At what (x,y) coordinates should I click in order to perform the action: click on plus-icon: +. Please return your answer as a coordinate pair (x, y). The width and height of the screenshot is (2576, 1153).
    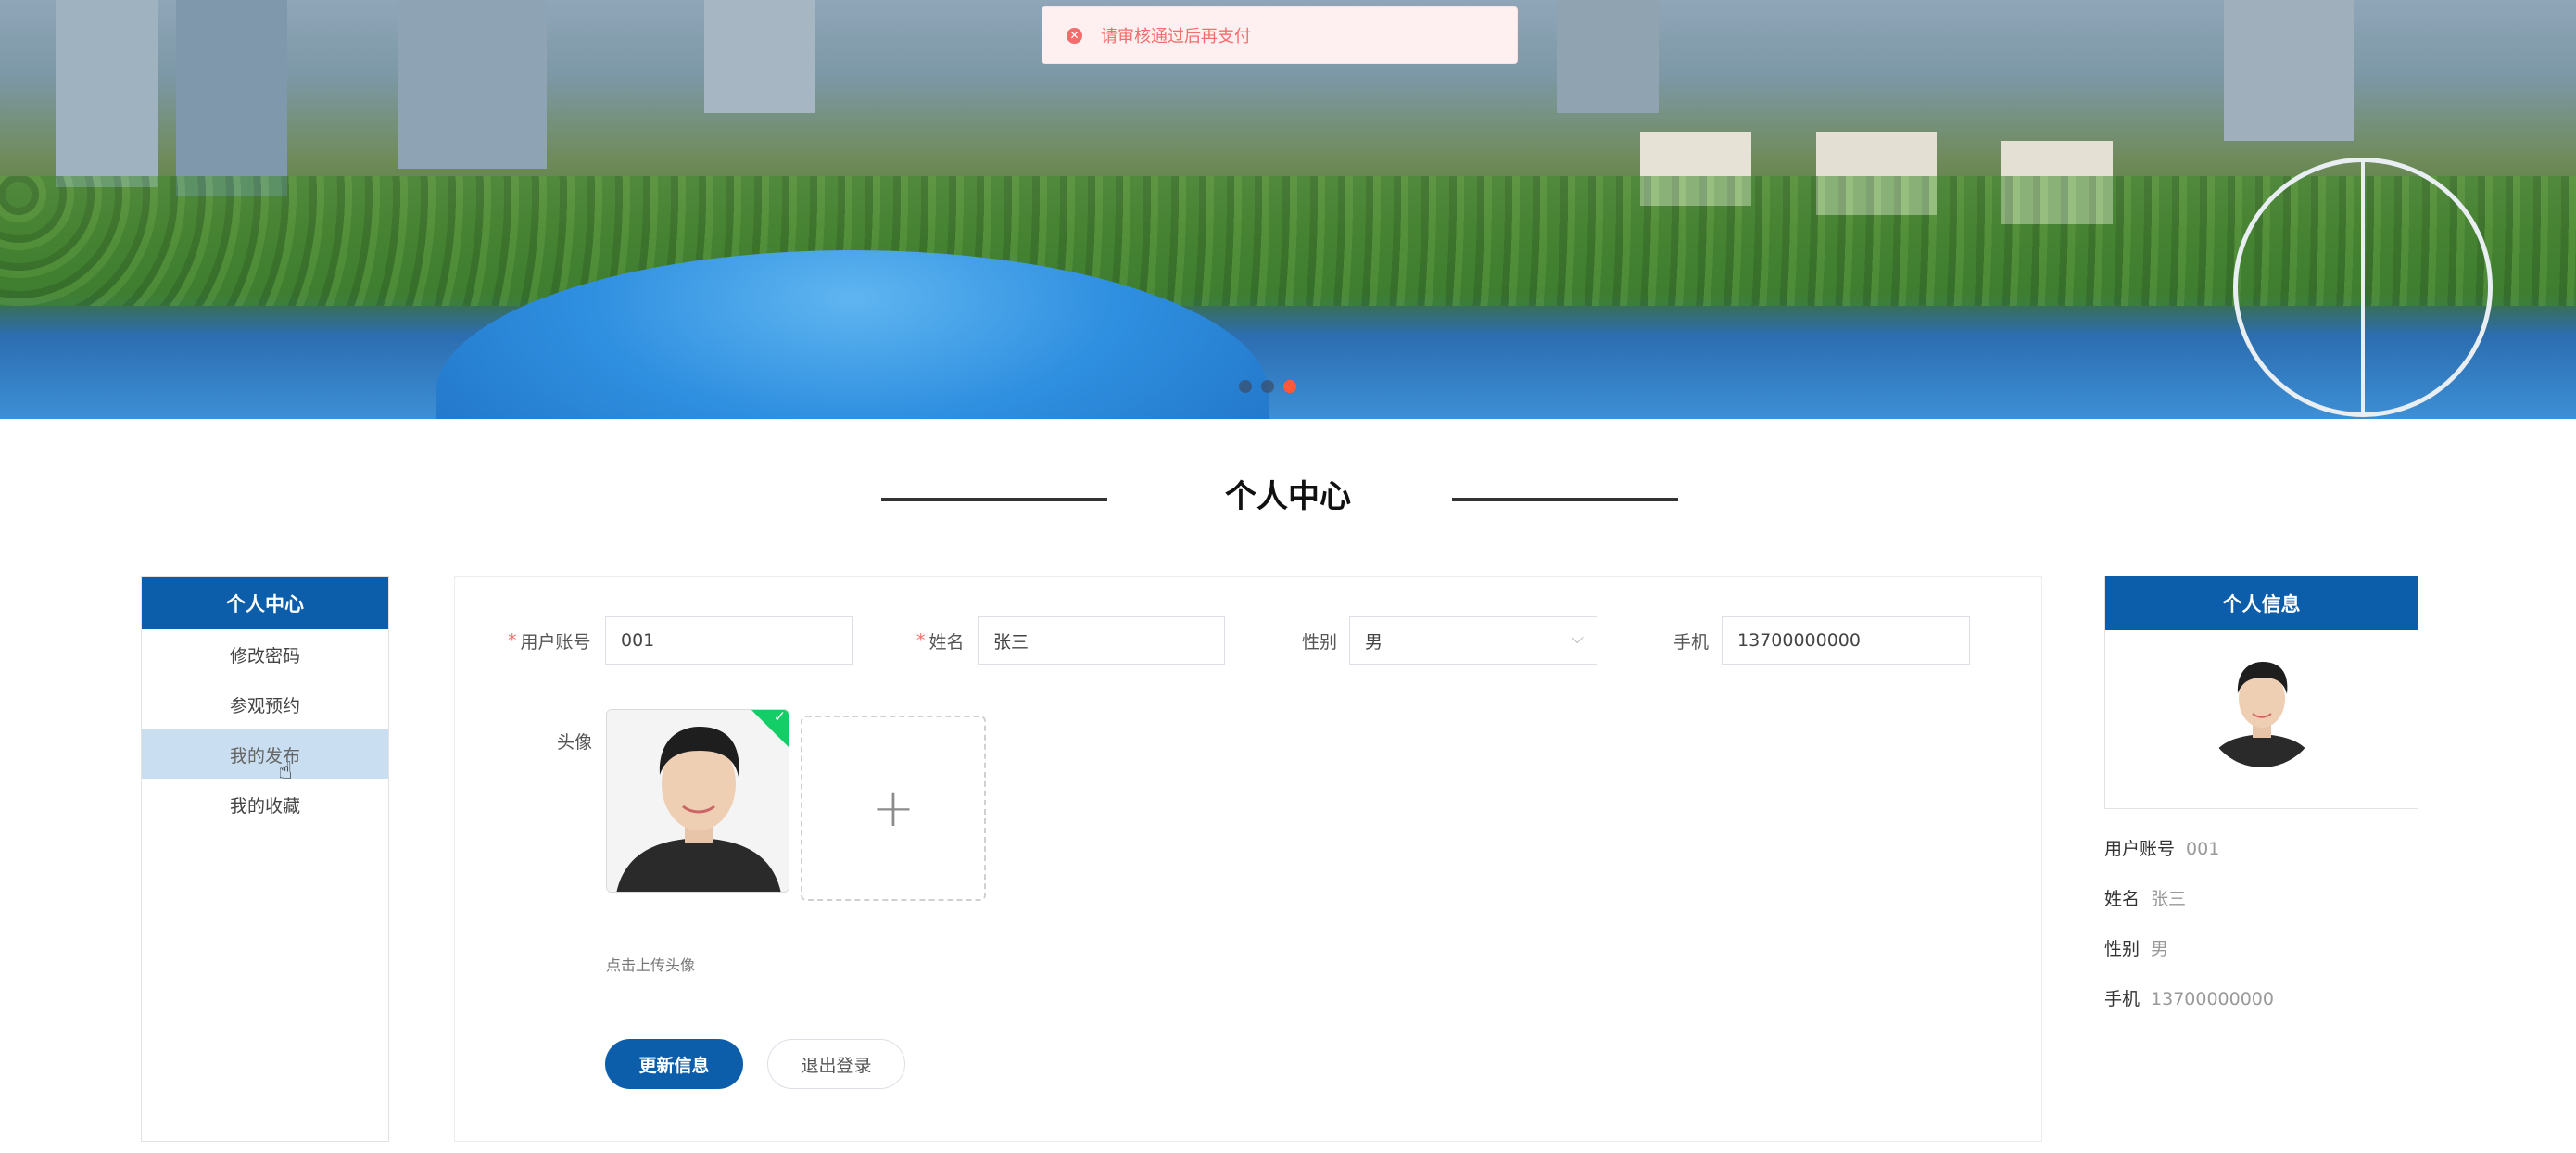
    Looking at the image, I should click on (893, 808).